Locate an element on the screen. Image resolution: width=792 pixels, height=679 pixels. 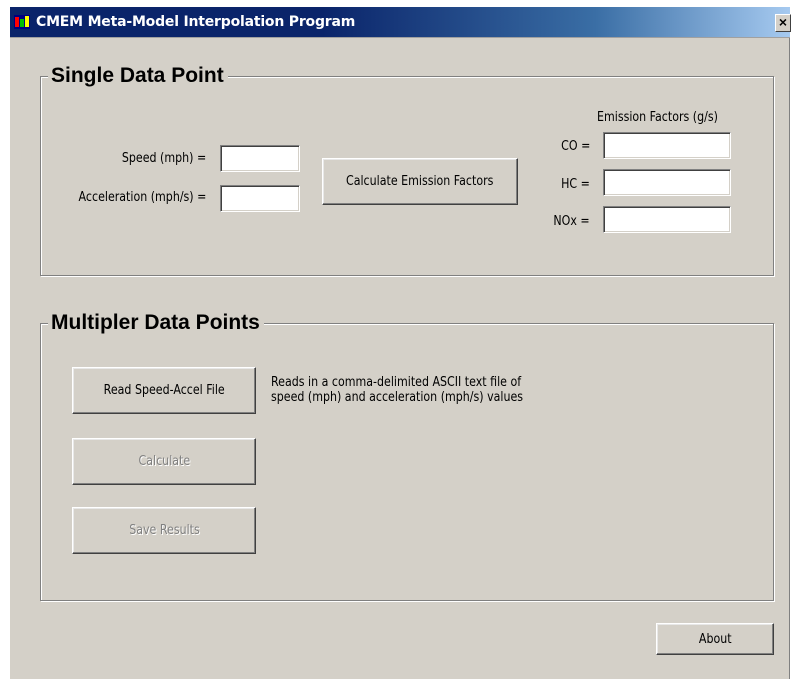
window-title: CMEM Meta-Model Interpolation Program is located at coordinates (196, 22).